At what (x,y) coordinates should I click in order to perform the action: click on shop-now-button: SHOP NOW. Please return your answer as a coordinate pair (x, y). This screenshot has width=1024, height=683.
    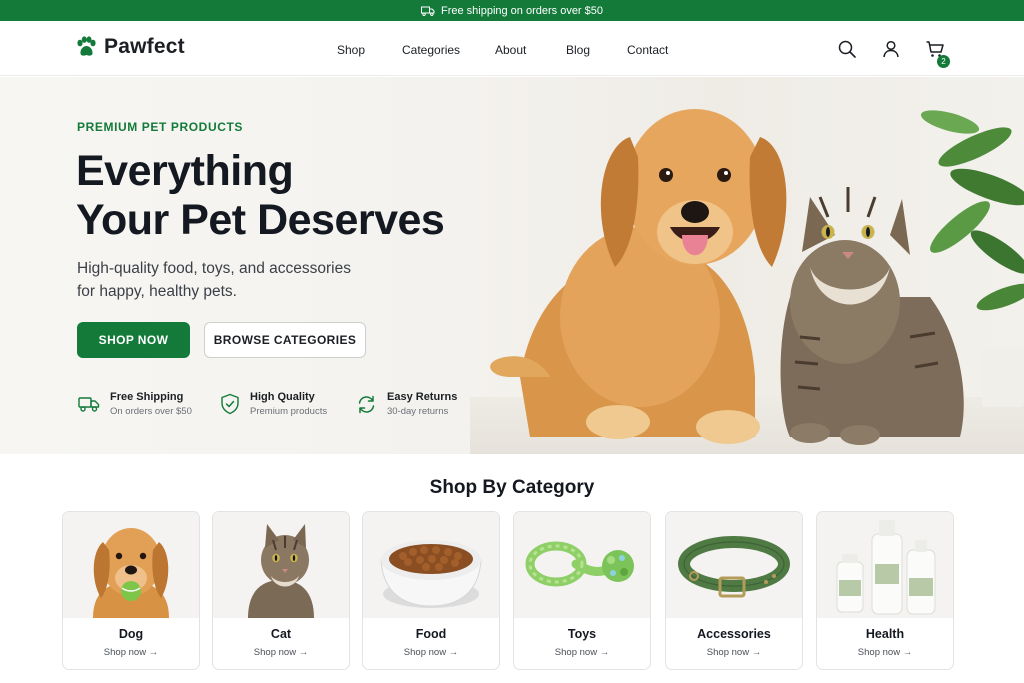
    Looking at the image, I should click on (133, 340).